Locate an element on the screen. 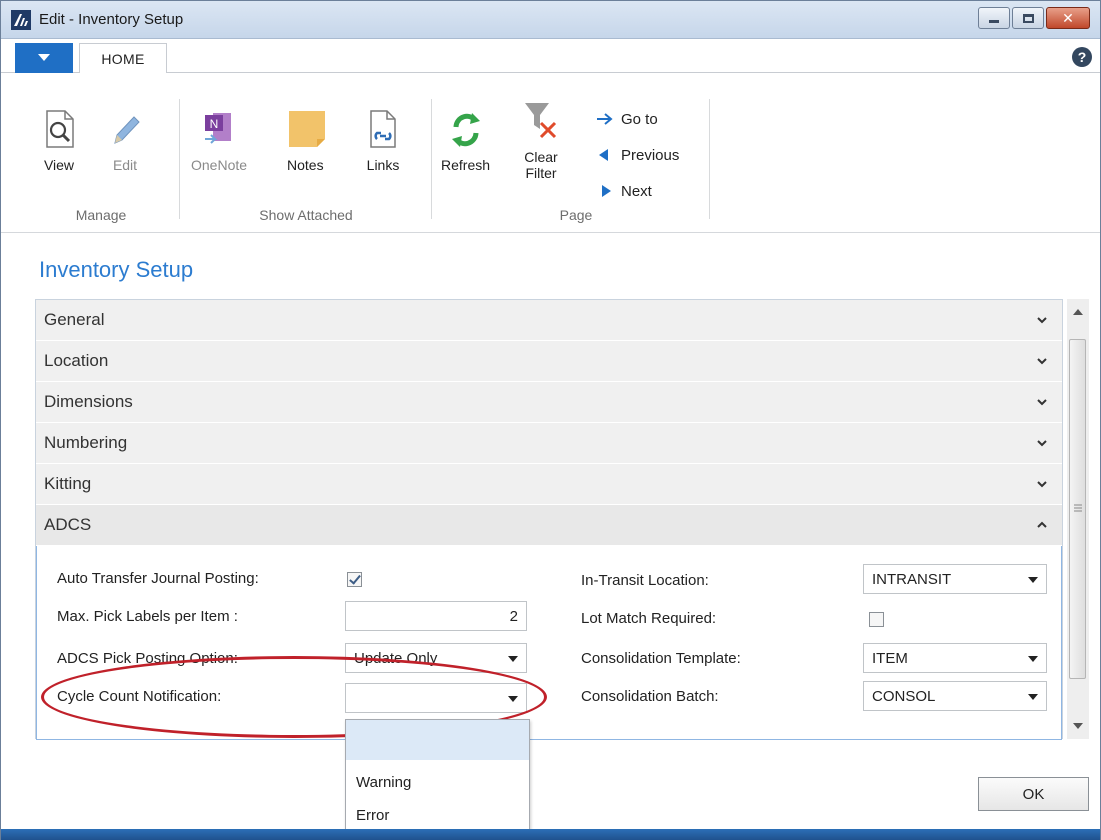  view-button: View is located at coordinates (59, 141).